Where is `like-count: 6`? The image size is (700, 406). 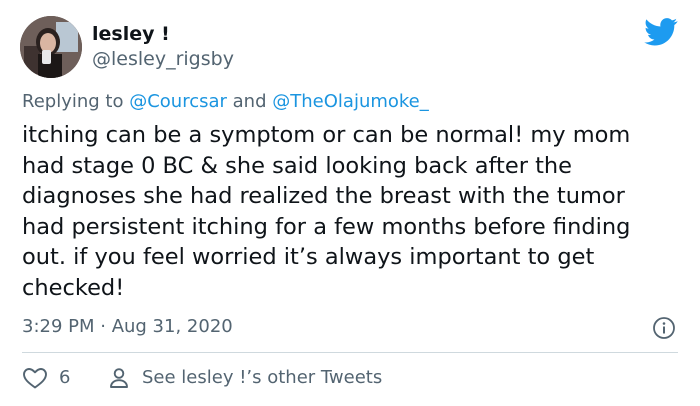 like-count: 6 is located at coordinates (64, 378).